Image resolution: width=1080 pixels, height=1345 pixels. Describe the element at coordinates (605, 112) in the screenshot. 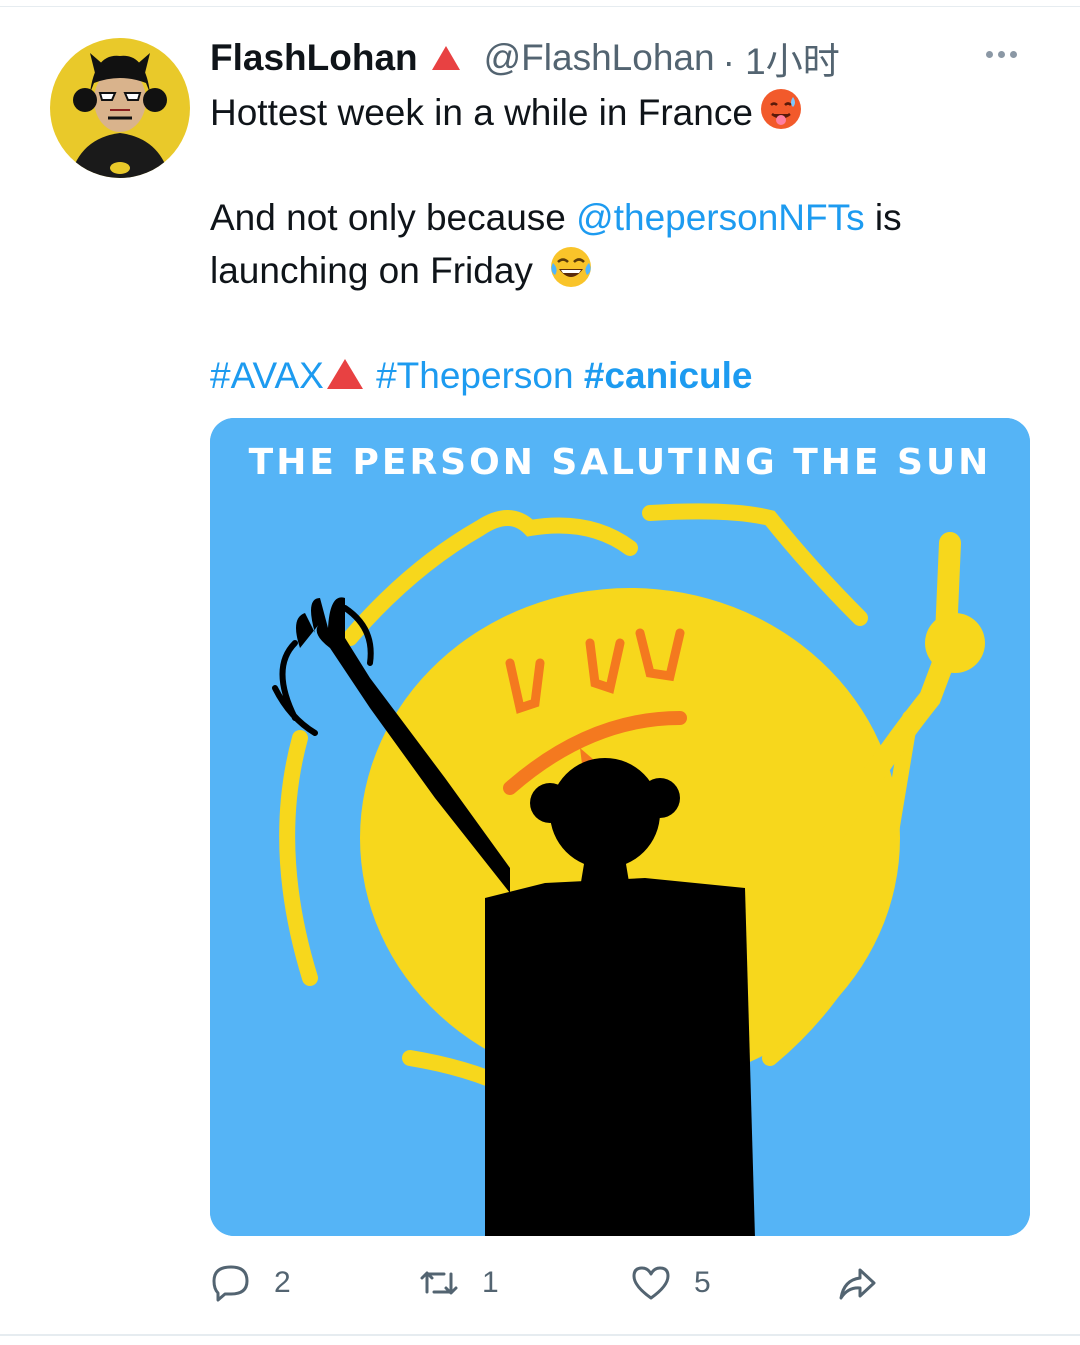

I see `tweet-line-1: Hottest week in a while in France` at that location.